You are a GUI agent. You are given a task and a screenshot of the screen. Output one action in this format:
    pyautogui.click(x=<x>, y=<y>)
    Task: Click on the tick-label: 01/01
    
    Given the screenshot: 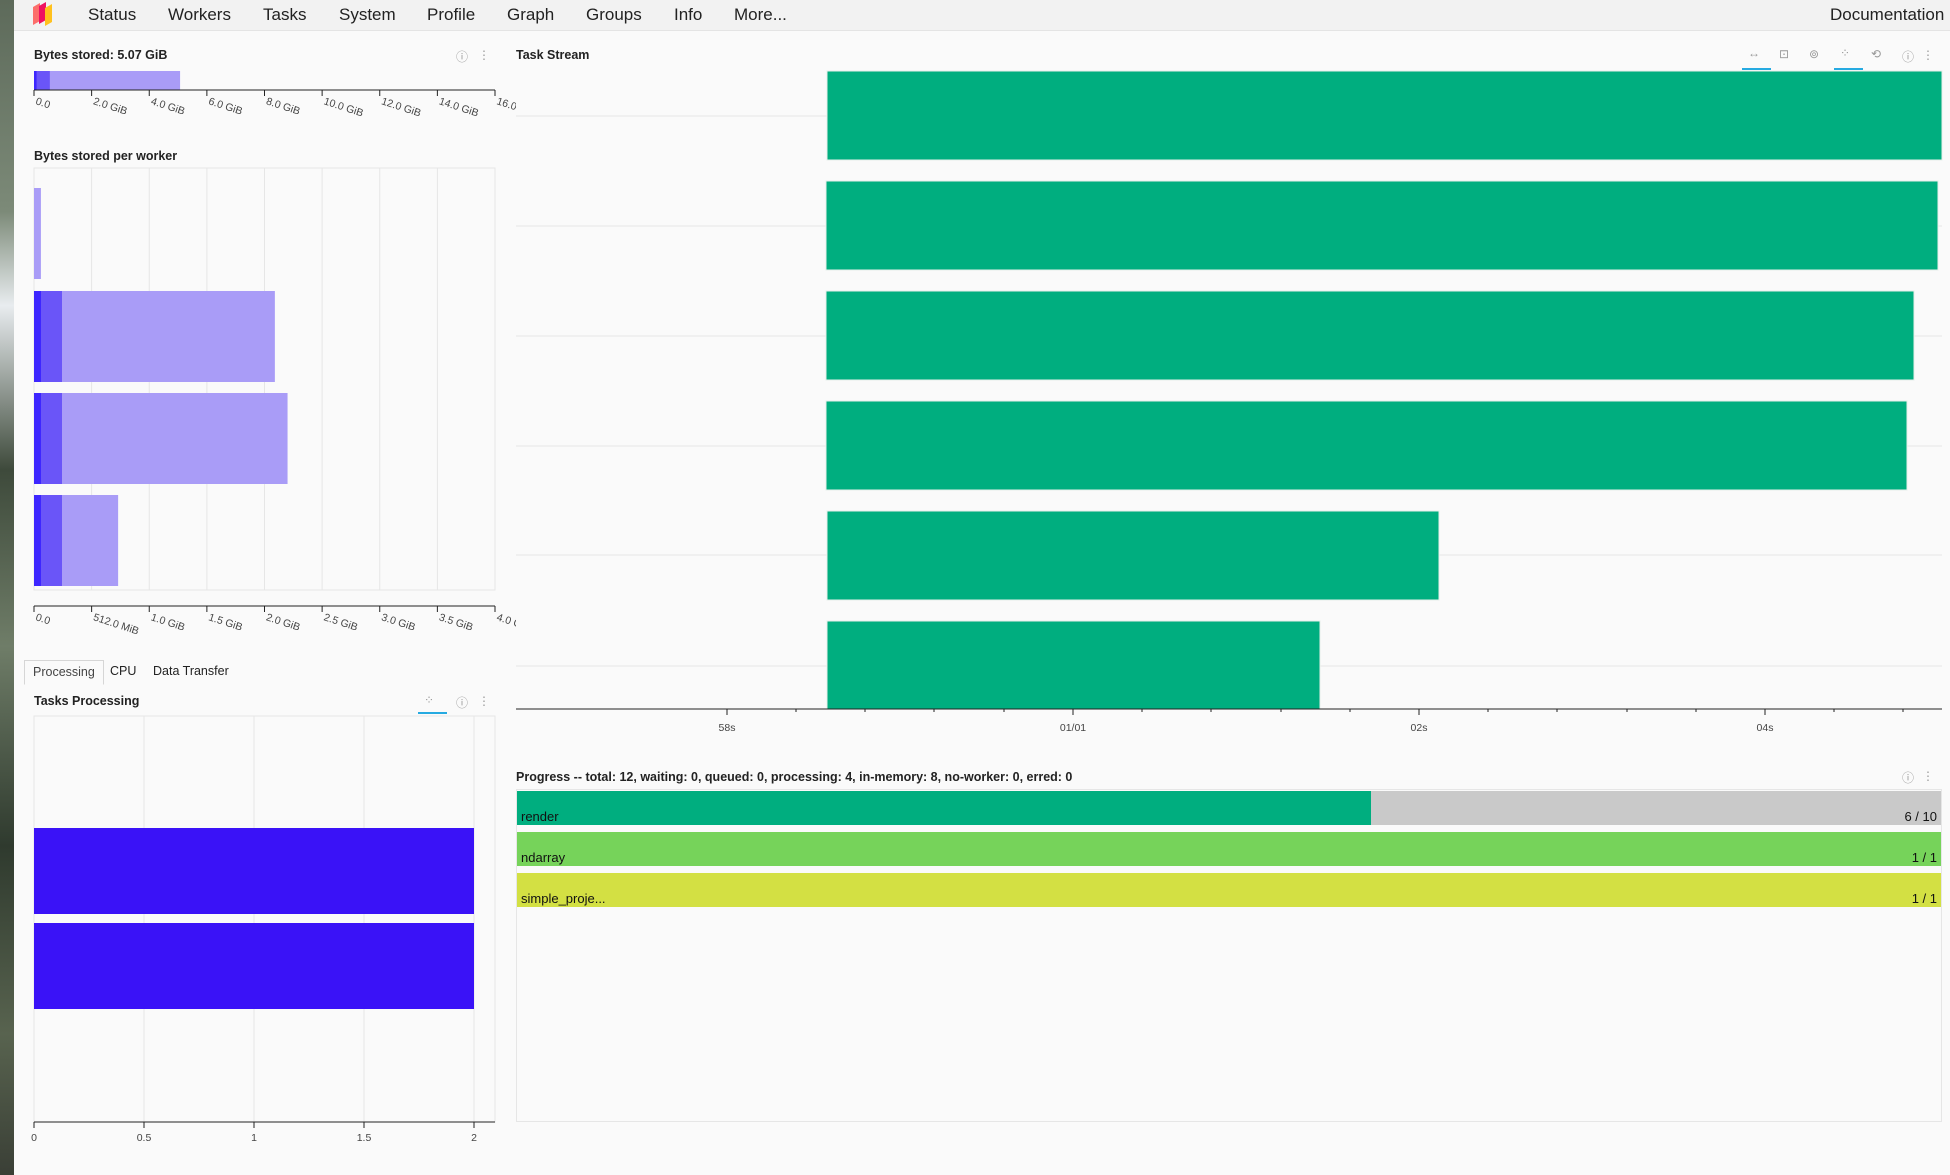 What is the action you would take?
    pyautogui.click(x=1073, y=728)
    